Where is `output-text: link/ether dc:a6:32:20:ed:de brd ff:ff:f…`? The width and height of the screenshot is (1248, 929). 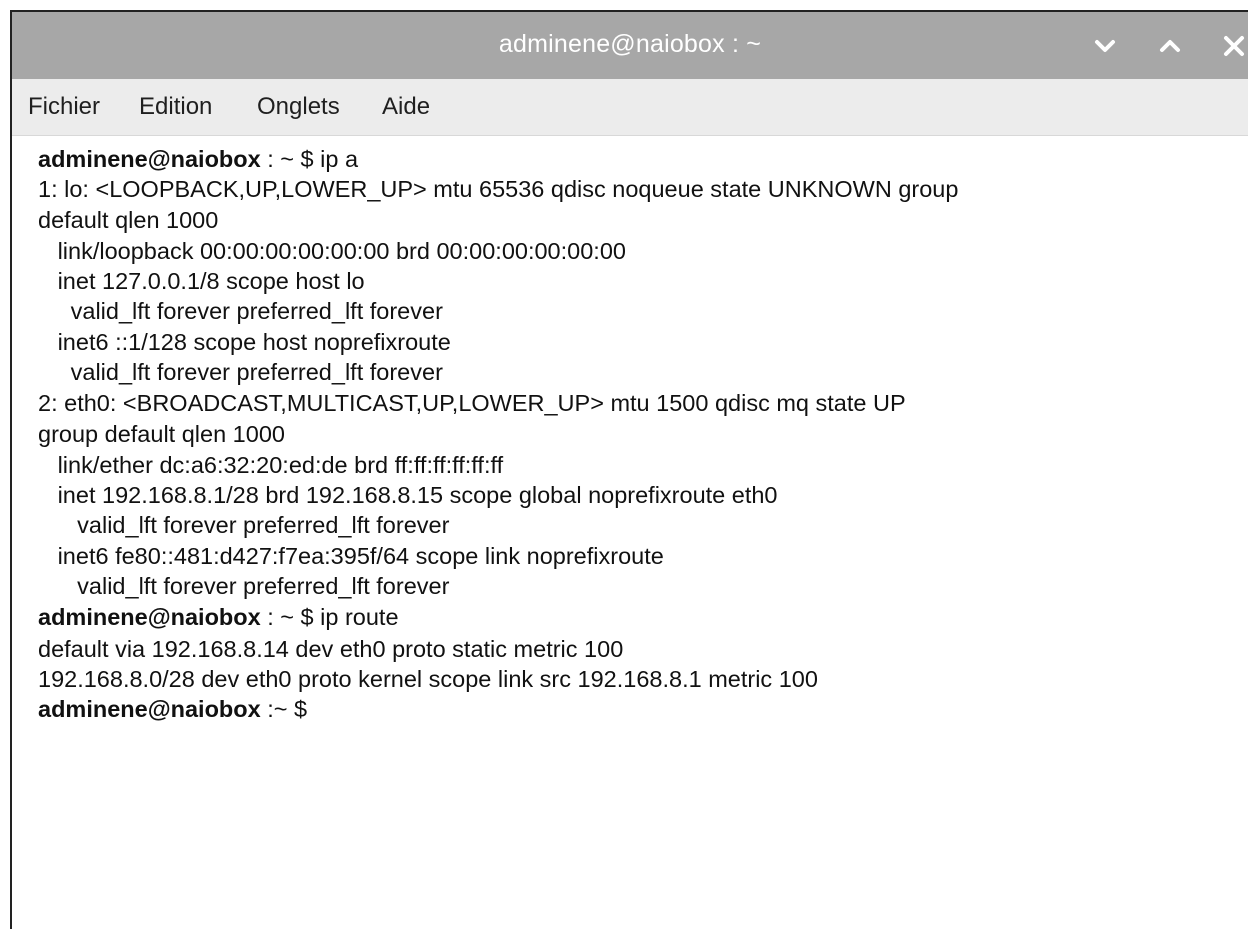
output-text: link/ether dc:a6:32:20:ed:de brd ff:ff:f… is located at coordinates (271, 465).